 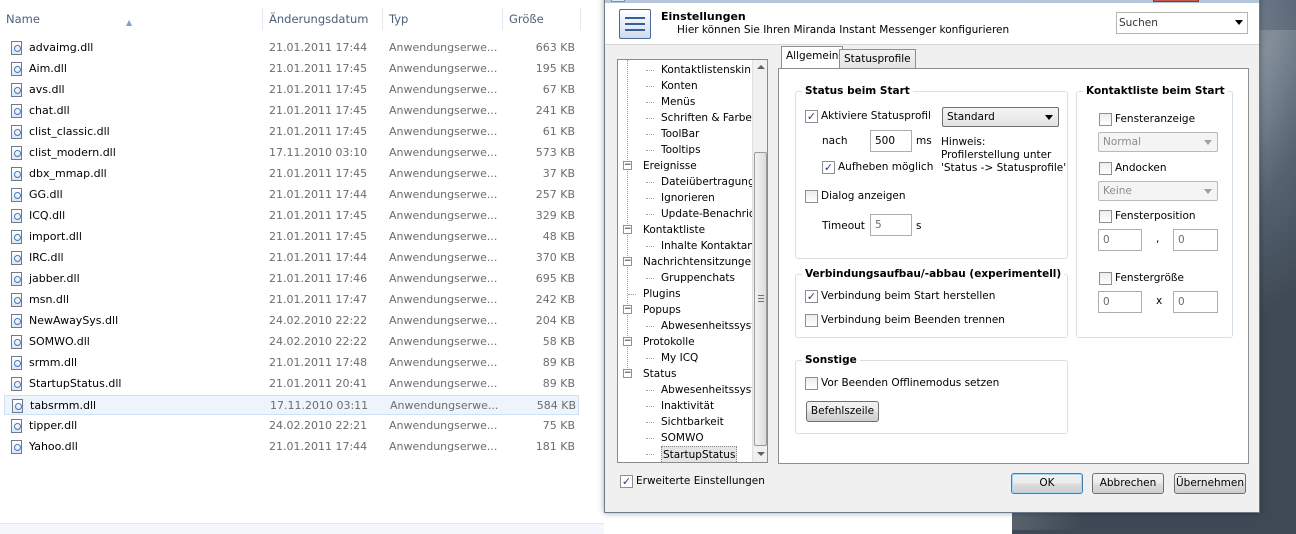 I want to click on column-header-date: Änderungsdatum, so click(x=323, y=19).